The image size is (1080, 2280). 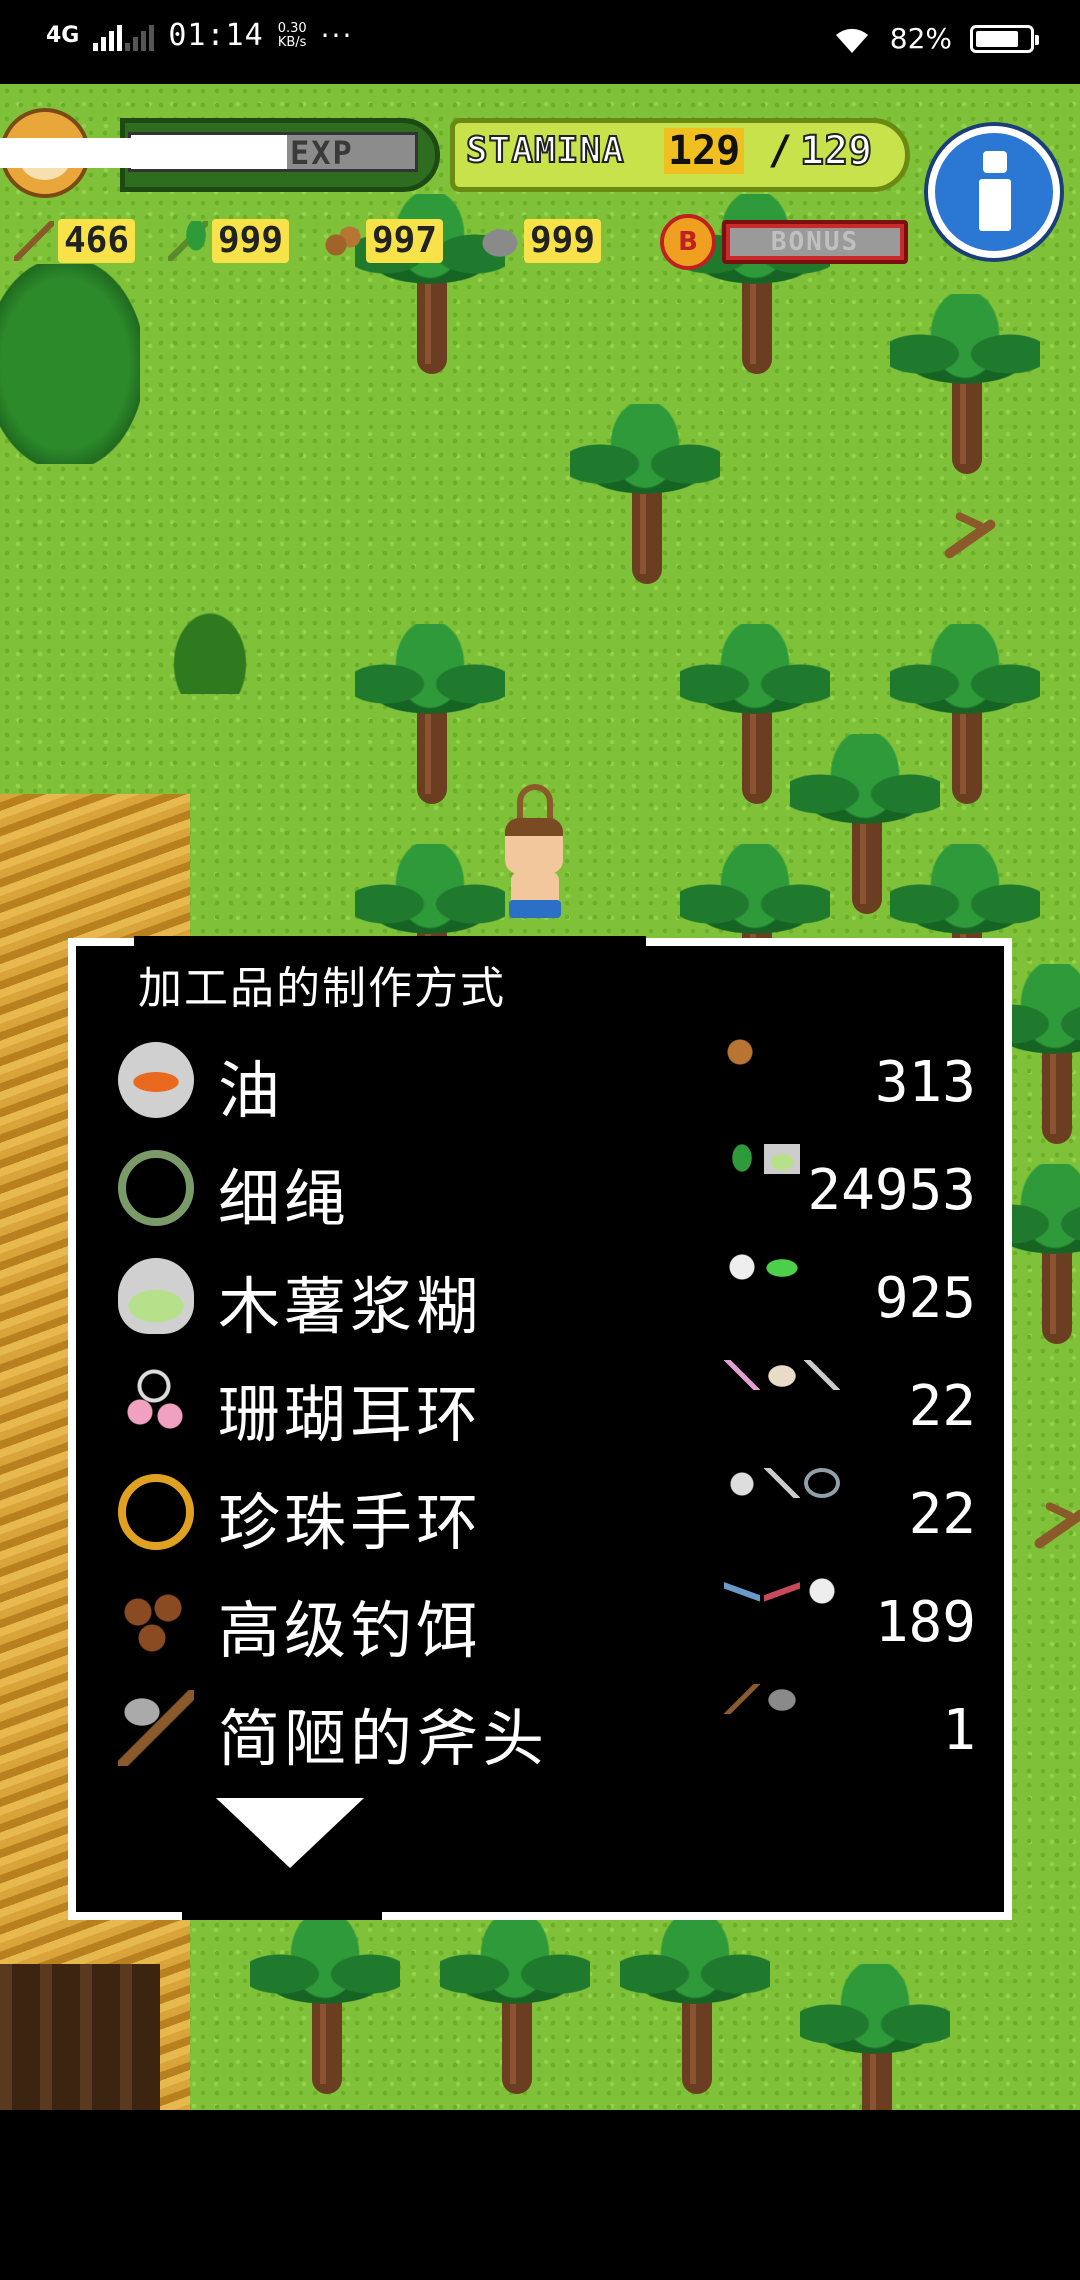 I want to click on more-notifications-icon: ···, so click(x=337, y=35).